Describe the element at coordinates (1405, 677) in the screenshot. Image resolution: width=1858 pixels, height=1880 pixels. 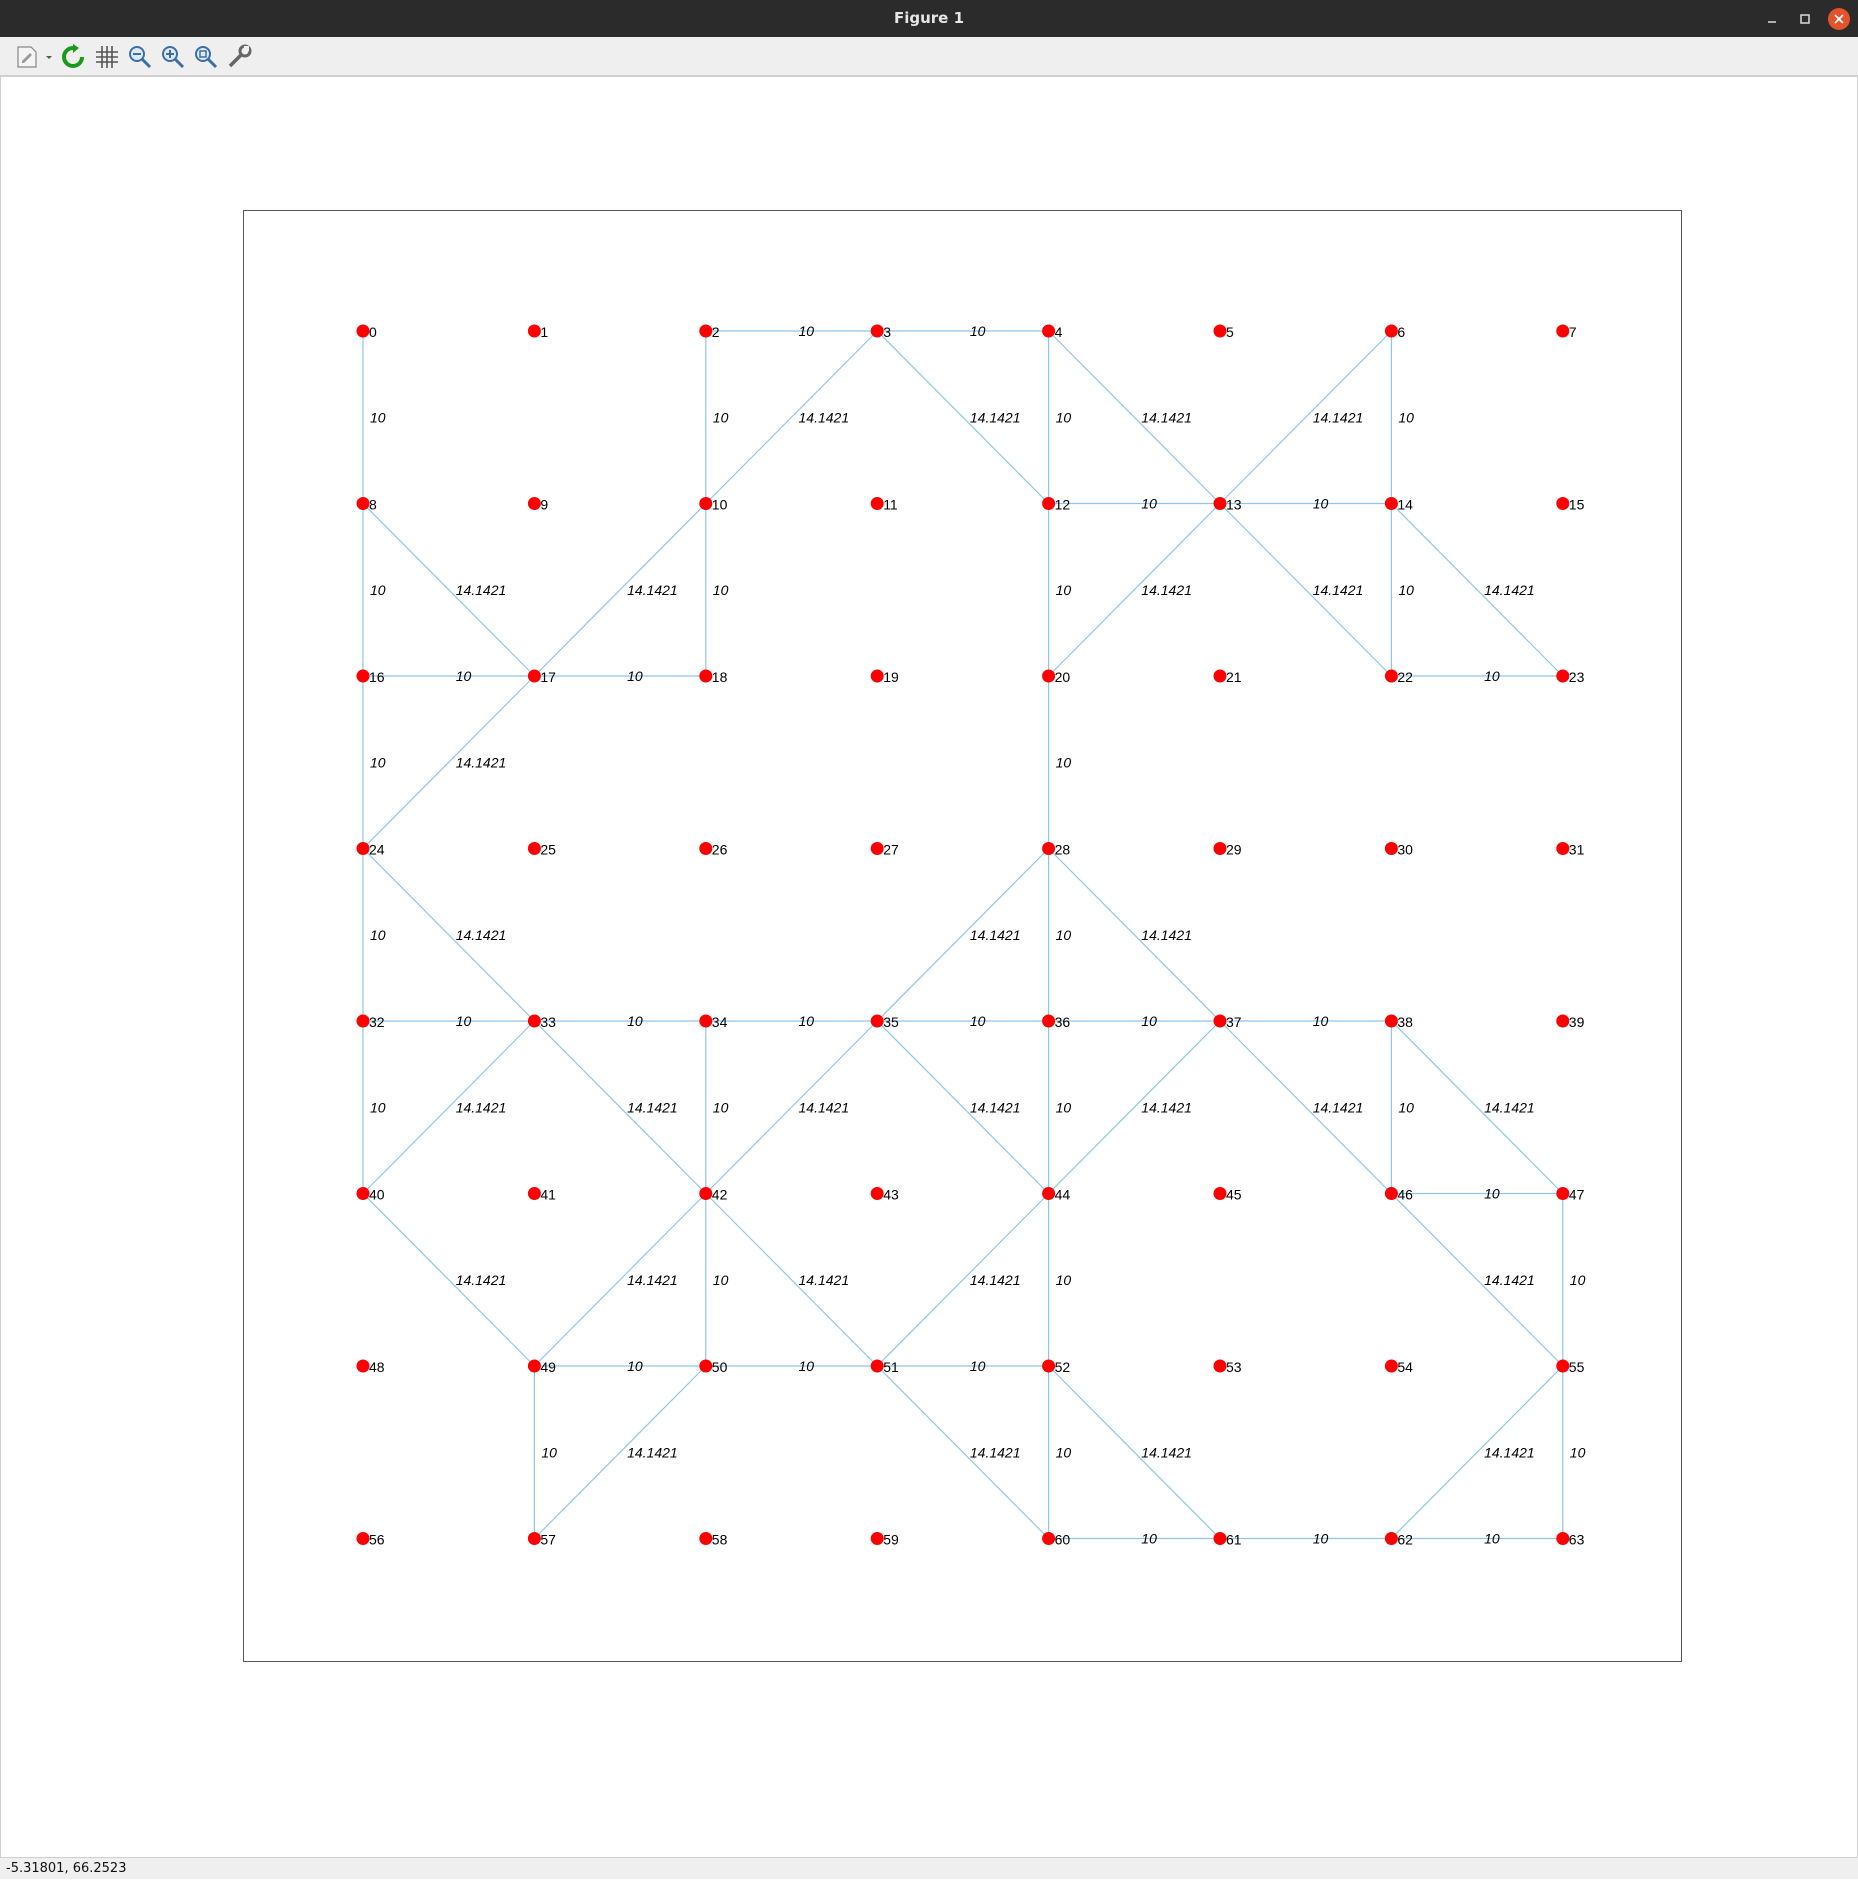
I see `node-label: 22` at that location.